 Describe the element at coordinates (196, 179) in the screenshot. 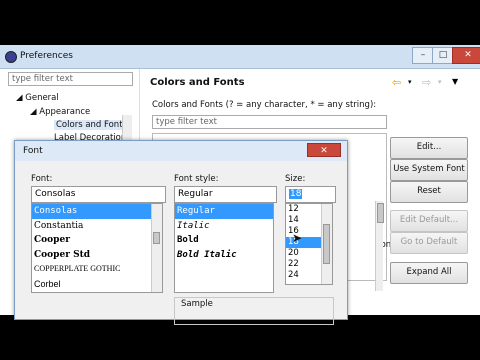

I see `font-style-label: Font style:` at that location.